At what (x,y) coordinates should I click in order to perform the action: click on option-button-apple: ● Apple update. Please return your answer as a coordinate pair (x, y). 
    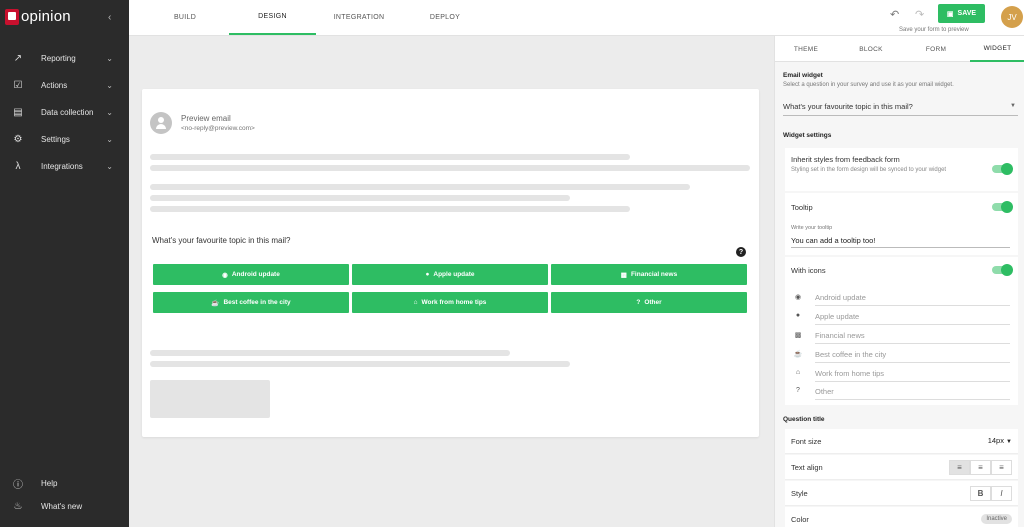
    Looking at the image, I should click on (450, 274).